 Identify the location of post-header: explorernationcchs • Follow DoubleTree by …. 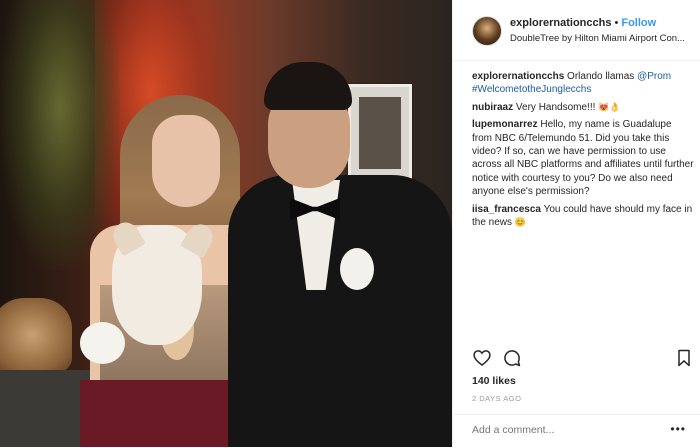
(576, 30).